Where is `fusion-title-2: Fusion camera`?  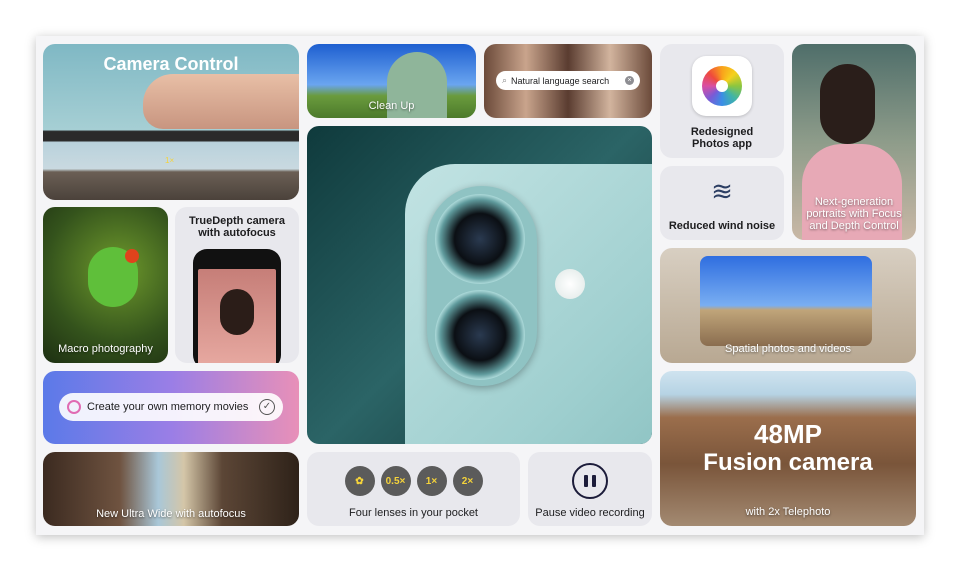 fusion-title-2: Fusion camera is located at coordinates (788, 462).